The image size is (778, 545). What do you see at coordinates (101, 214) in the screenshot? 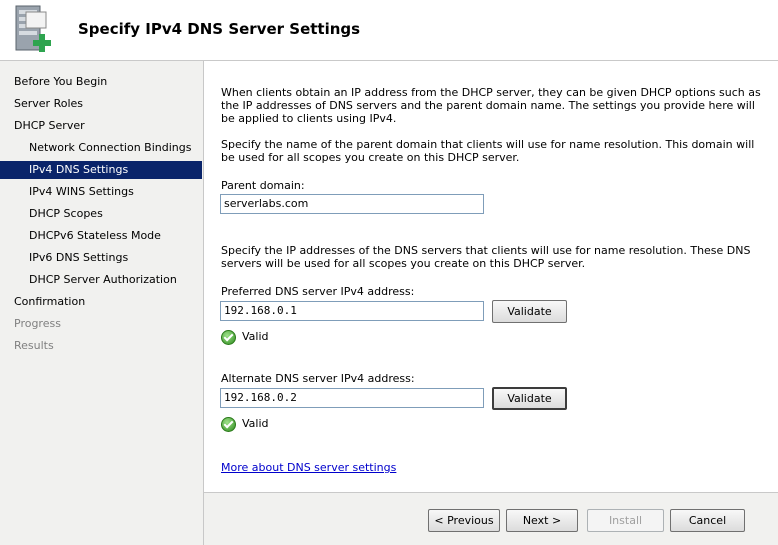
I see `sidebar-item-dhcp-scopes: DHCP Scopes` at bounding box center [101, 214].